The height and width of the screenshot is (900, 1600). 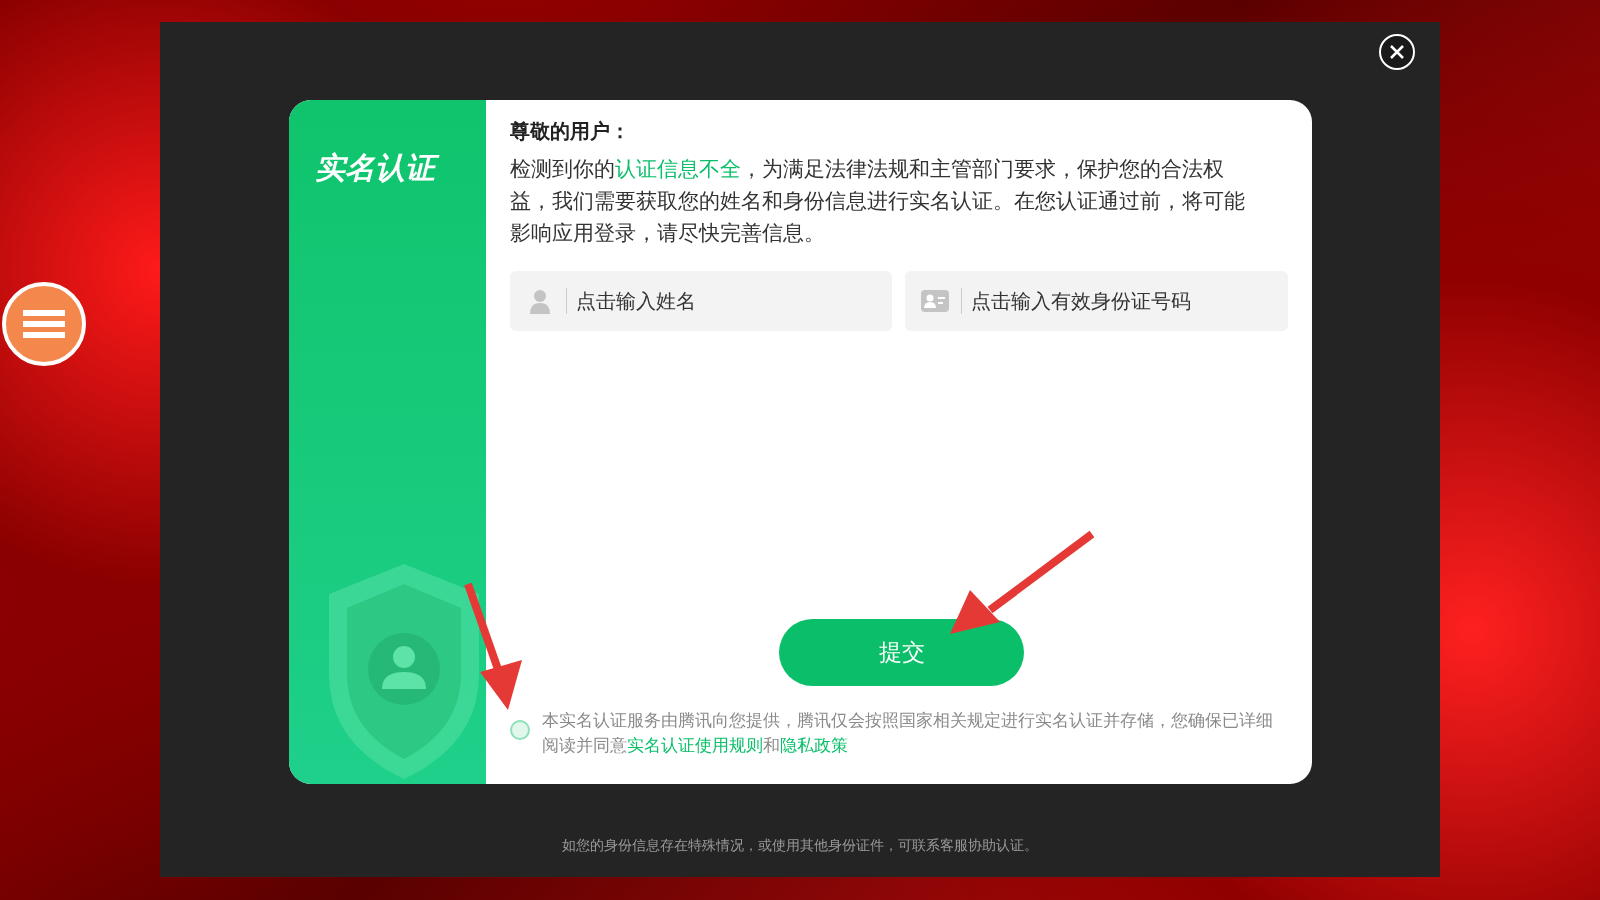 I want to click on close-icon, so click(x=1397, y=52).